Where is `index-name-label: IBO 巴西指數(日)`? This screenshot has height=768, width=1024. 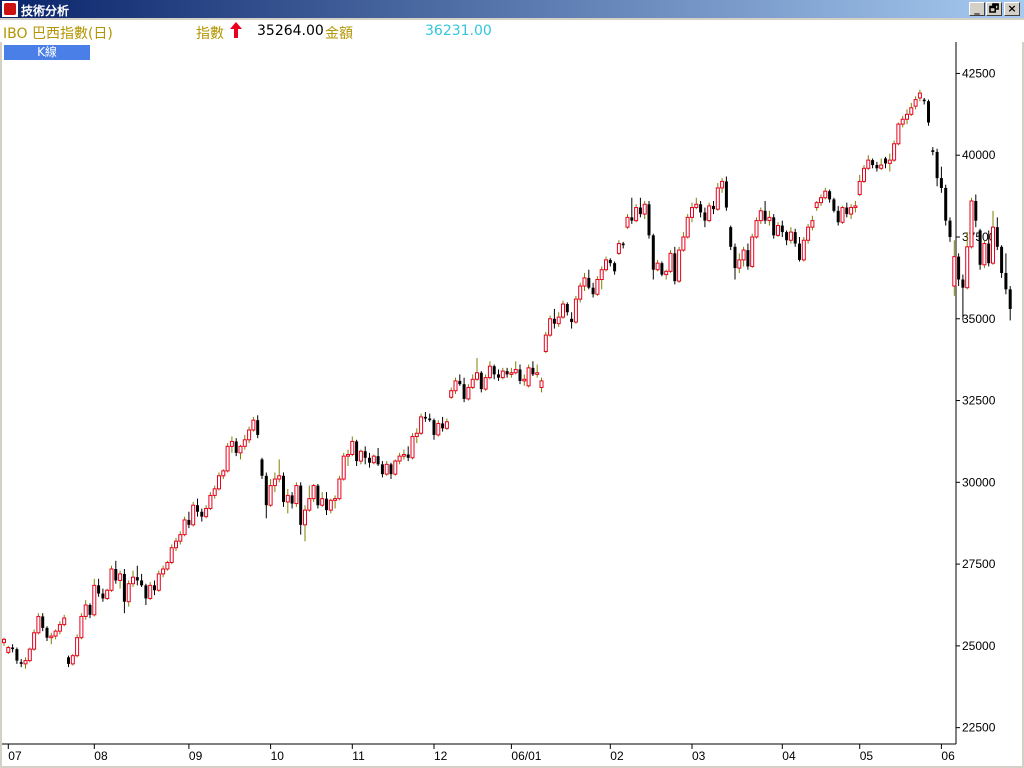 index-name-label: IBO 巴西指數(日) is located at coordinates (58, 34).